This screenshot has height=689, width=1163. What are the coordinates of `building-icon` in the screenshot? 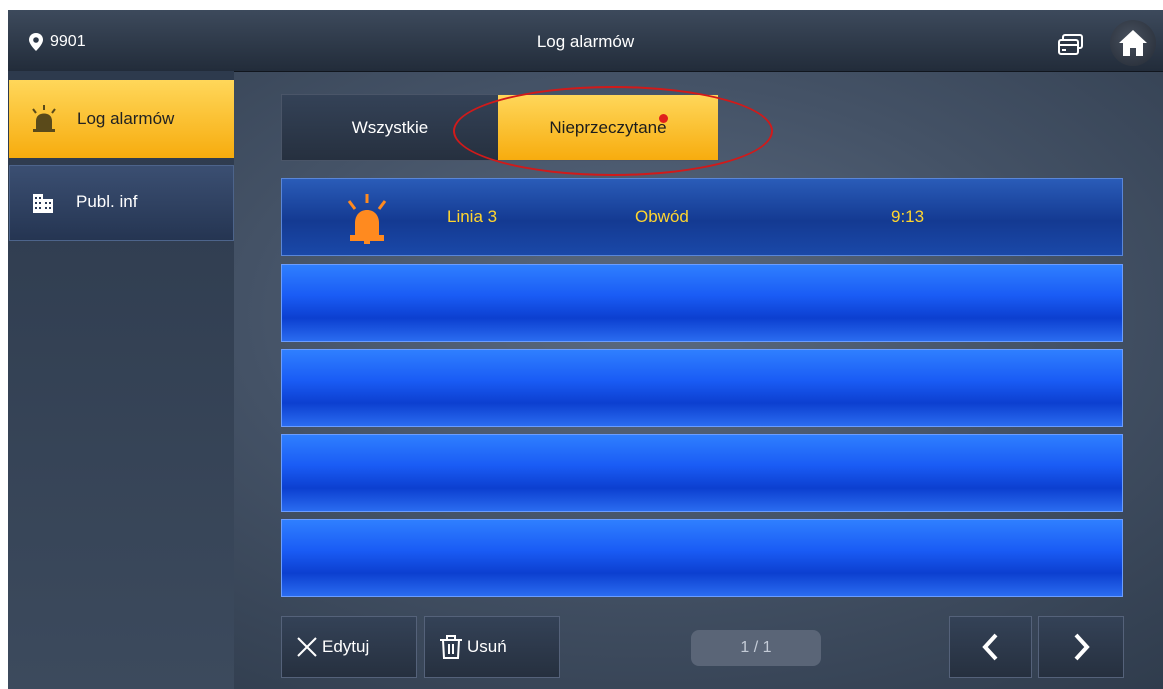 It's located at (43, 203).